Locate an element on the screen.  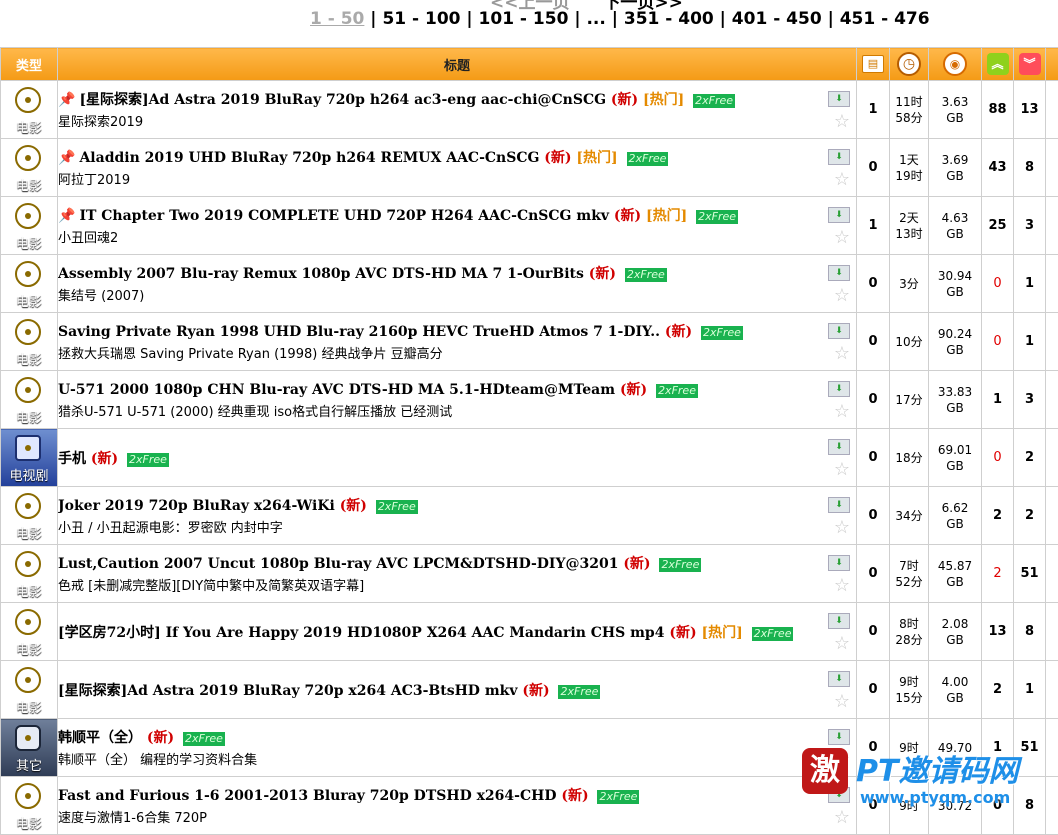
column-comments: ▤ is located at coordinates (873, 64).